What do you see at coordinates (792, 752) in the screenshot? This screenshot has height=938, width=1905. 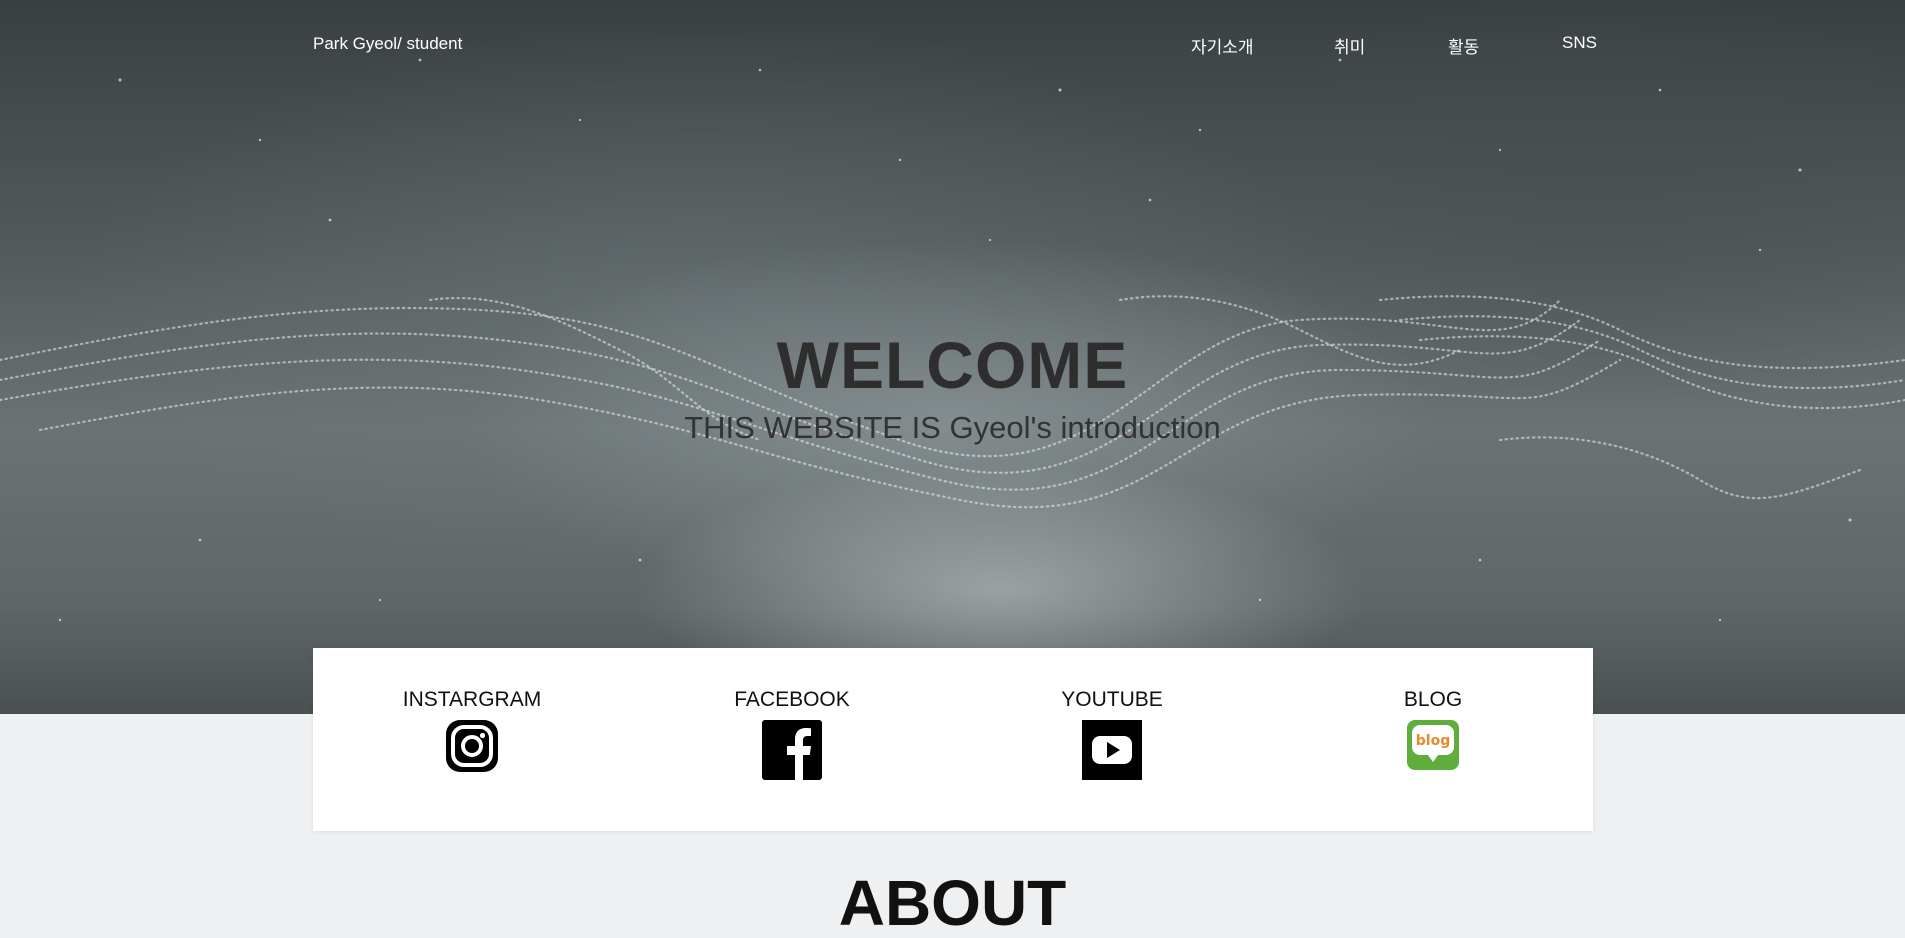 I see `facebook-icon` at bounding box center [792, 752].